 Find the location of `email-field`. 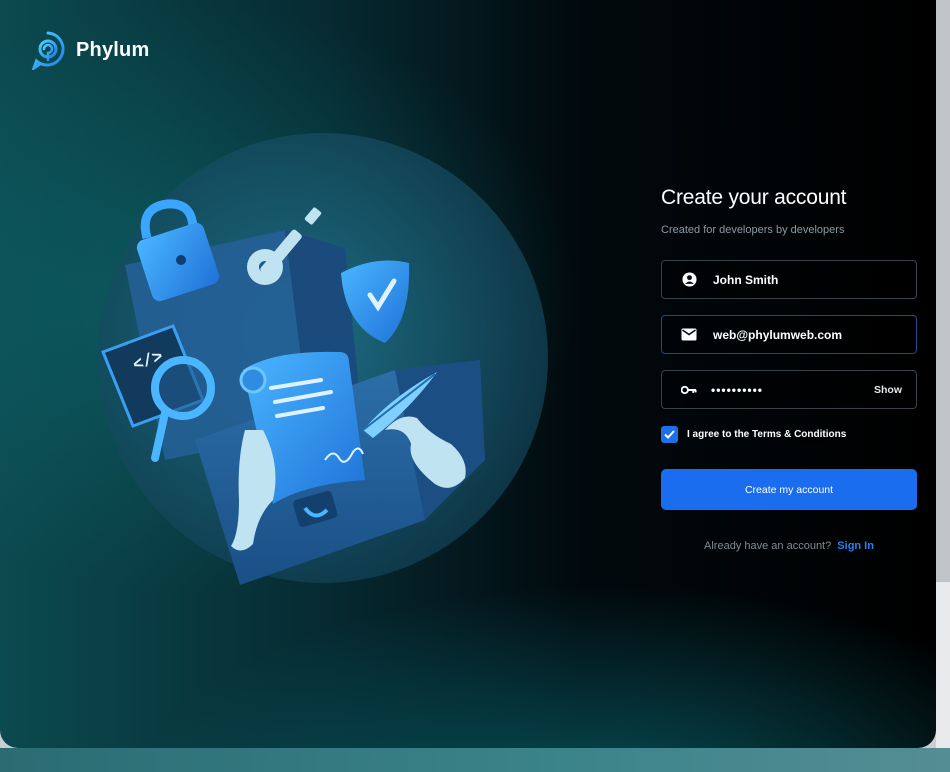

email-field is located at coordinates (789, 334).